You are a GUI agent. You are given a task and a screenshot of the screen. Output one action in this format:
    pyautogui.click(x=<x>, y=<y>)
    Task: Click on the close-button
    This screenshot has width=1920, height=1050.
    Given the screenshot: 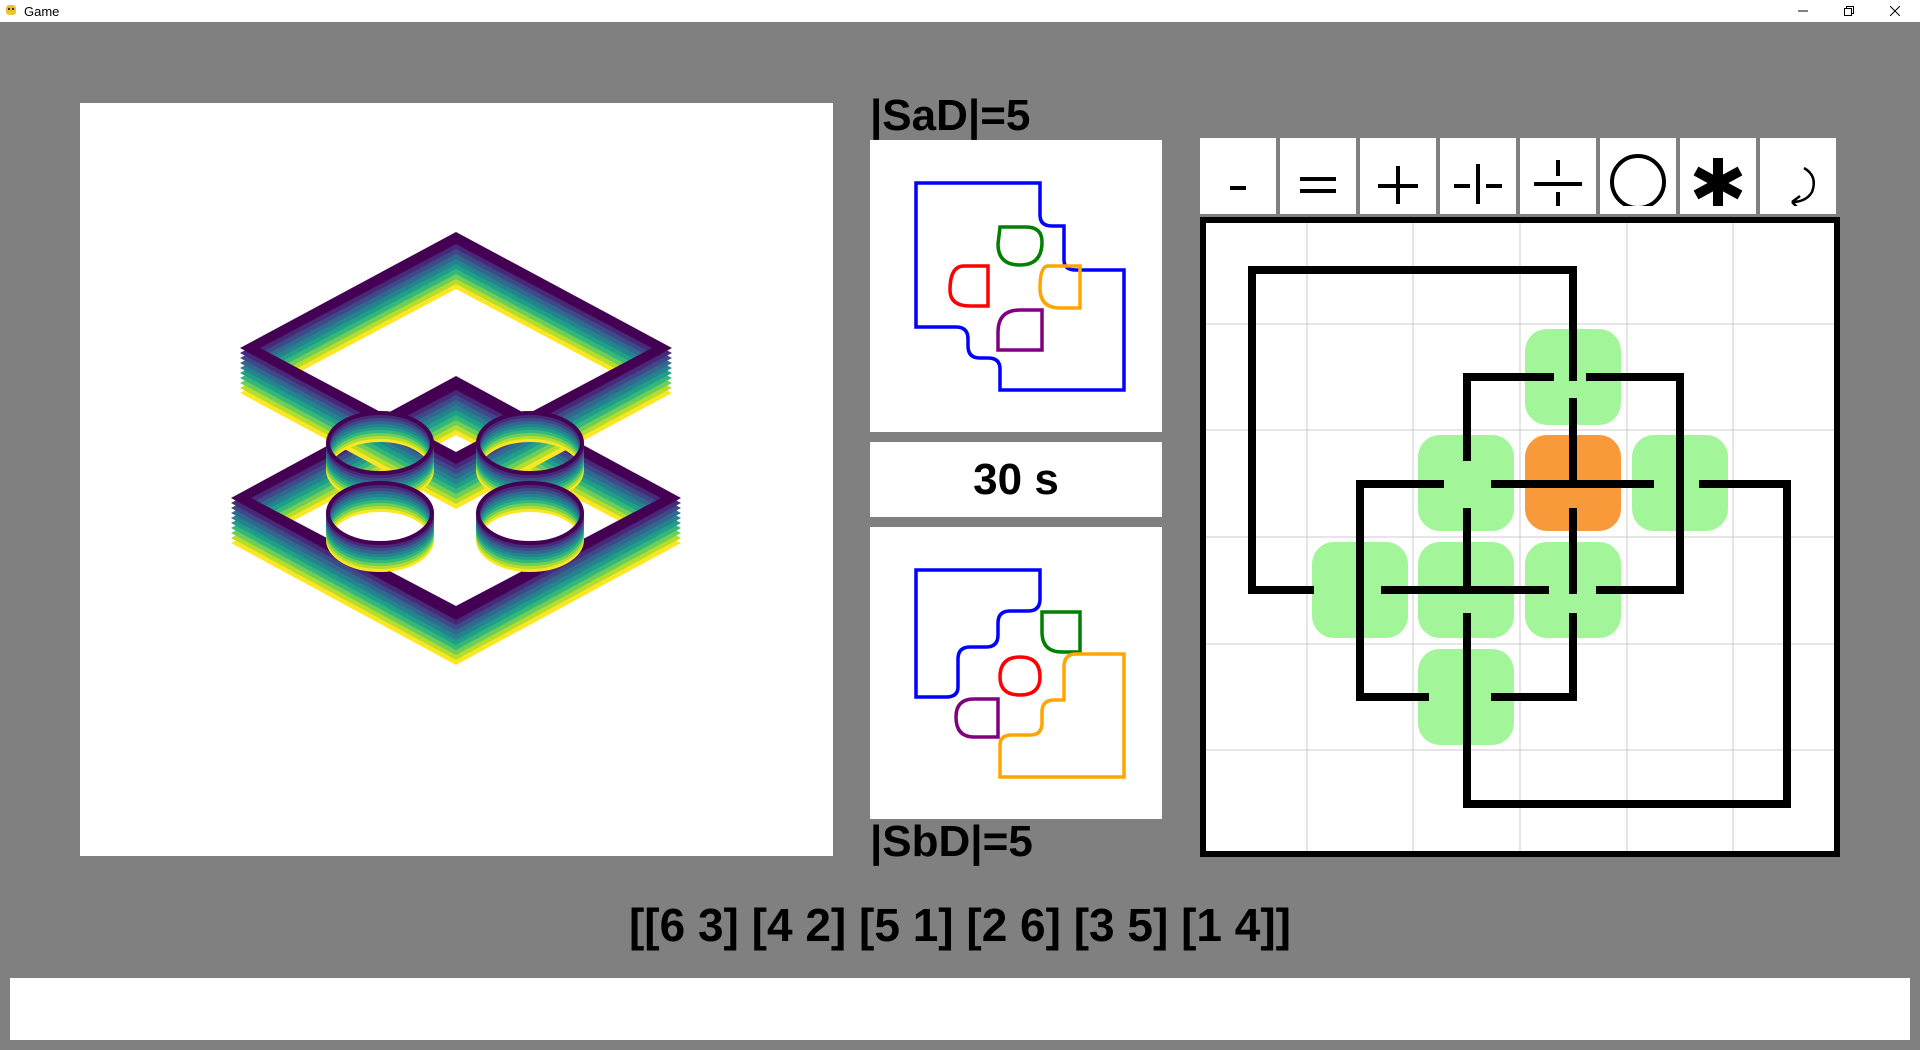 What is the action you would take?
    pyautogui.click(x=1895, y=11)
    